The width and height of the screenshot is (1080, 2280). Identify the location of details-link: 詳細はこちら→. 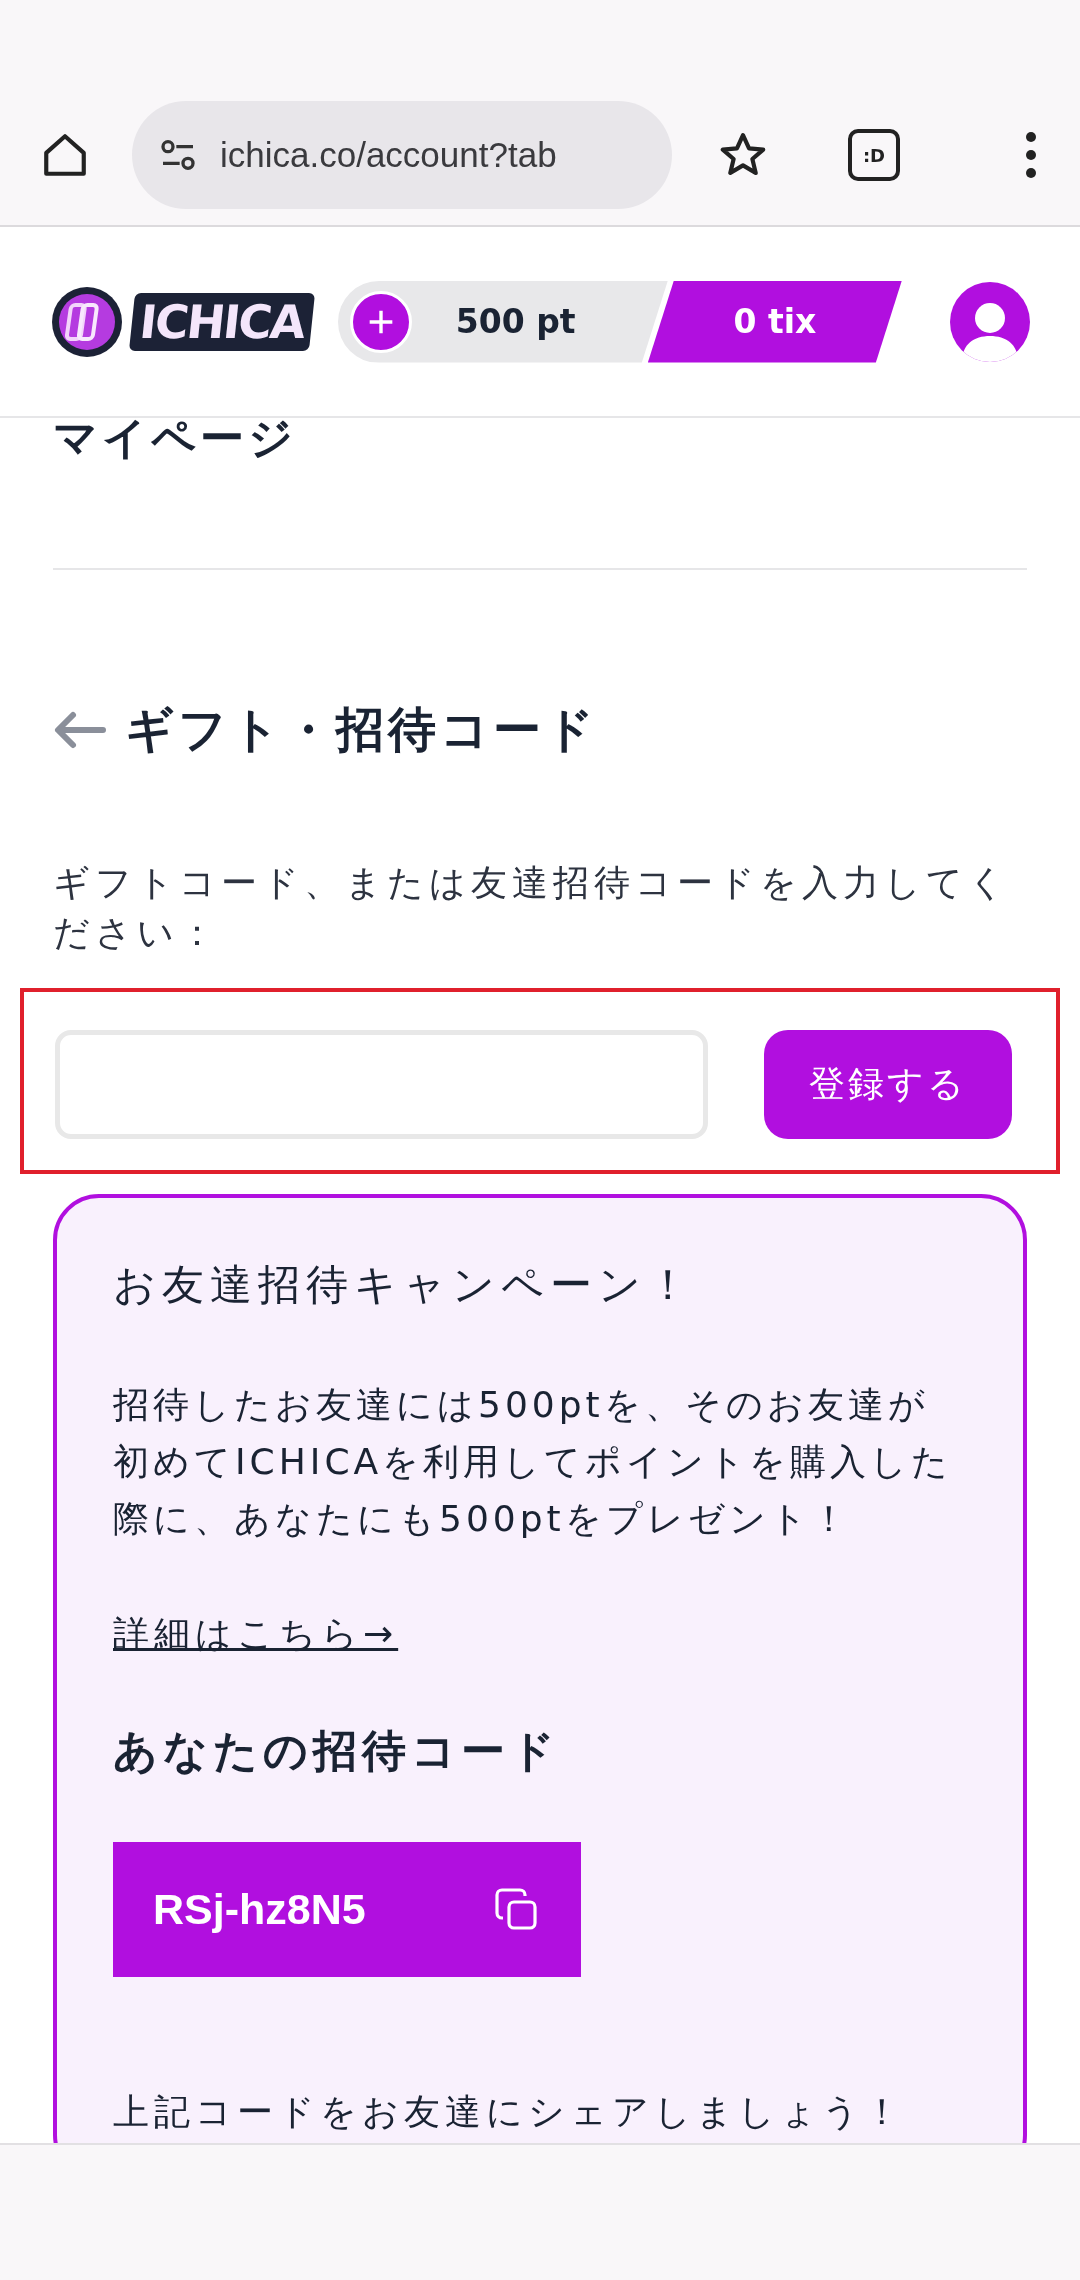
(256, 1634).